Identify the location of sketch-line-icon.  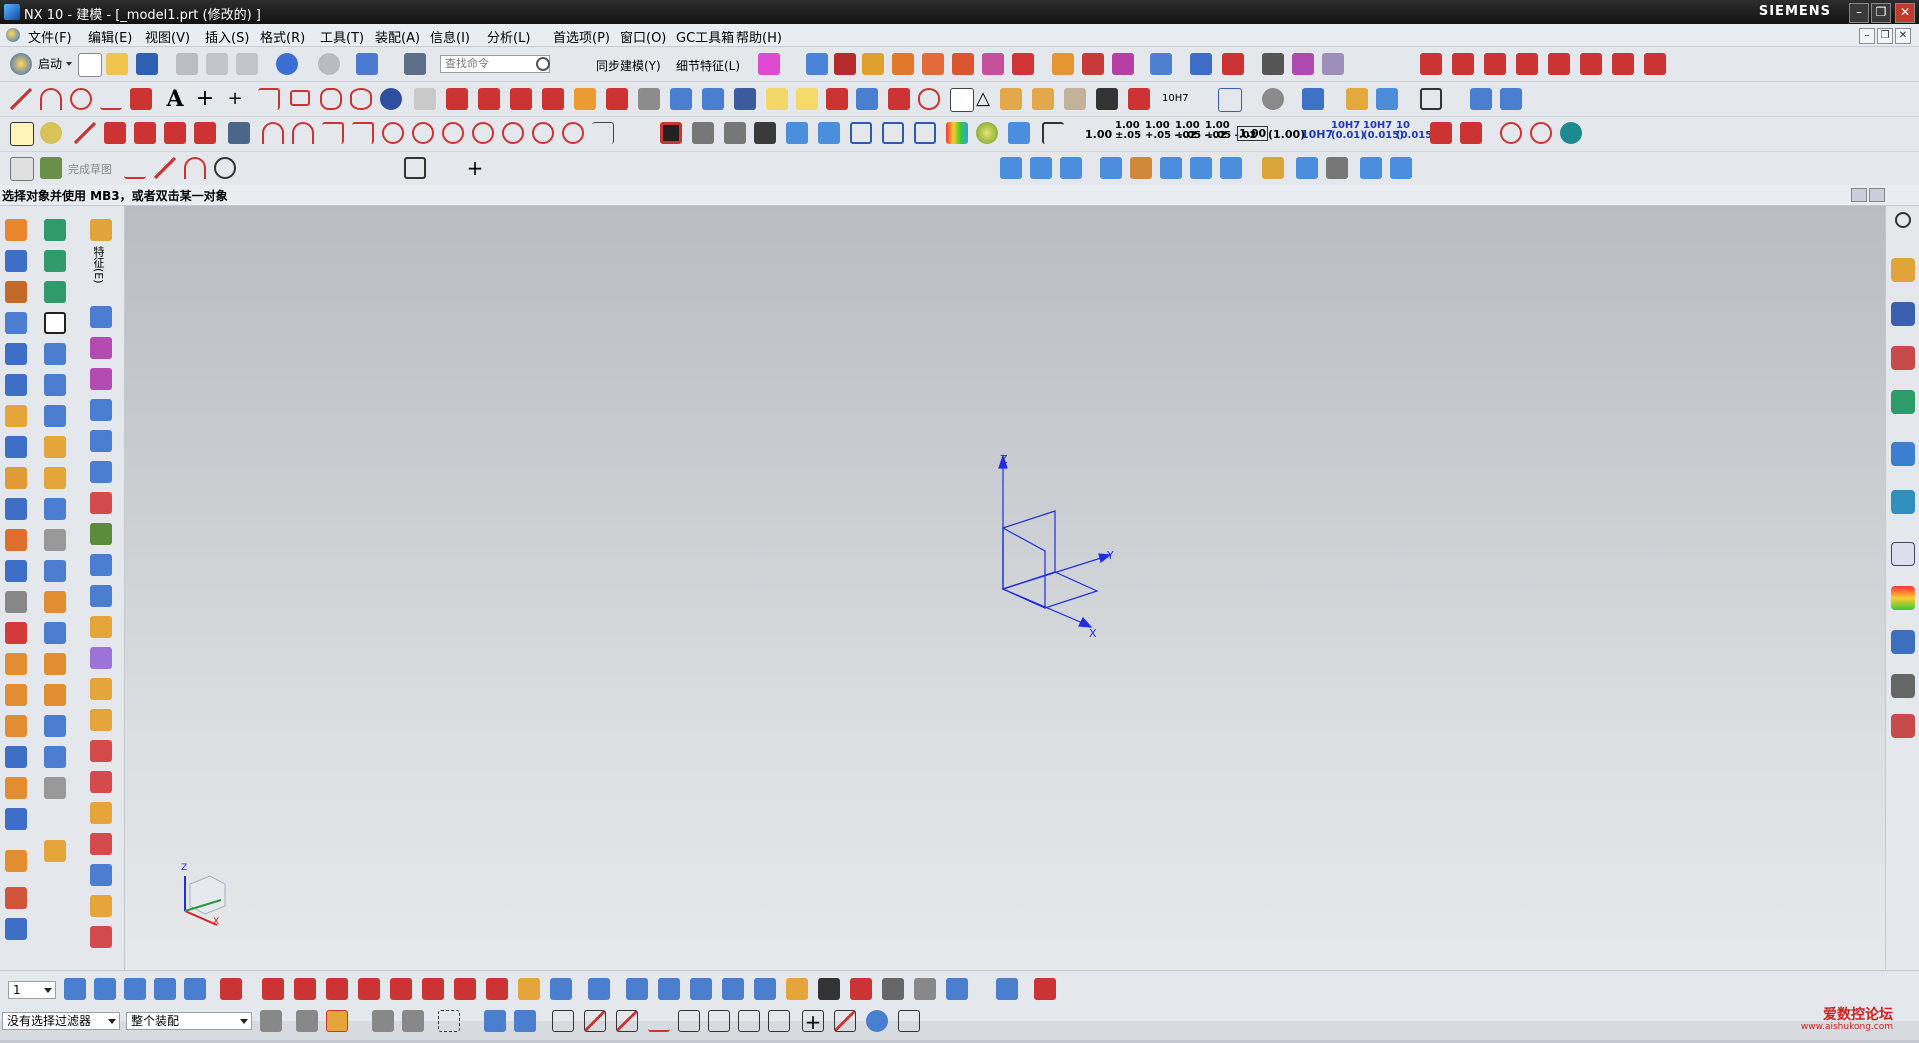
(85, 133).